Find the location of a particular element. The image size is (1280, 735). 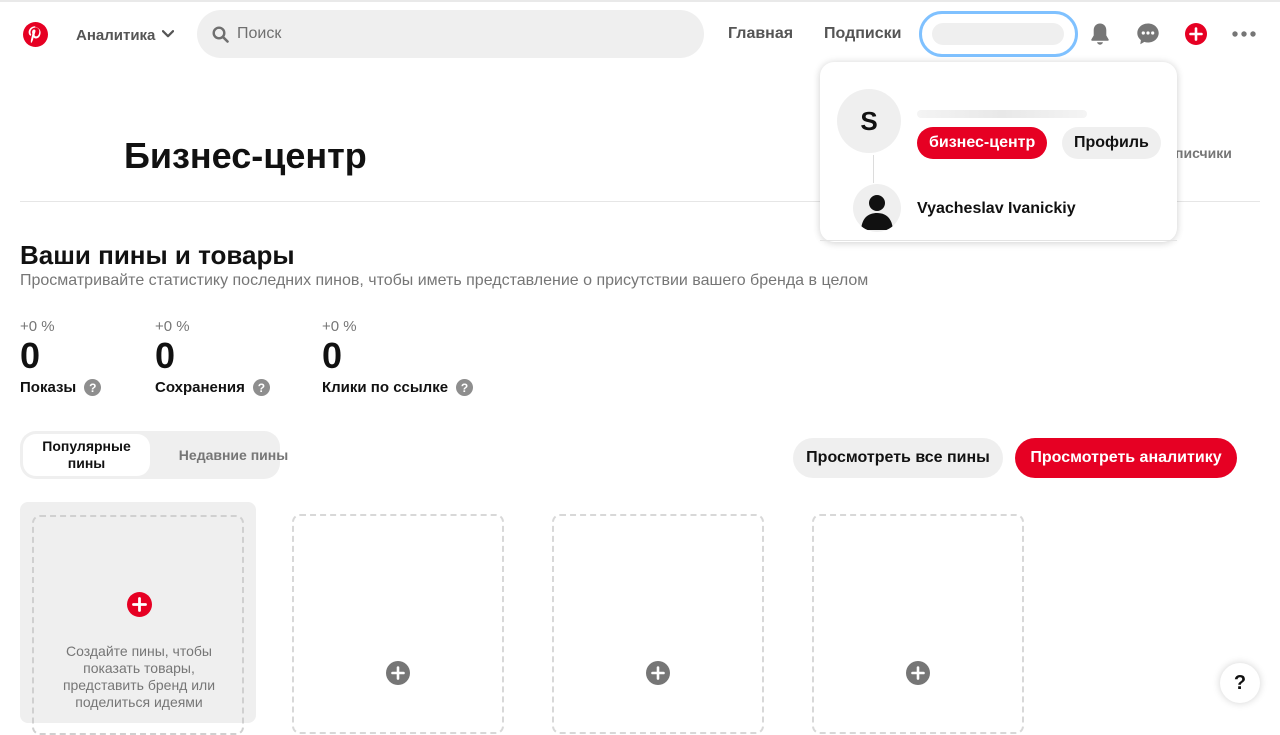

account-switcher-button is located at coordinates (998, 34).